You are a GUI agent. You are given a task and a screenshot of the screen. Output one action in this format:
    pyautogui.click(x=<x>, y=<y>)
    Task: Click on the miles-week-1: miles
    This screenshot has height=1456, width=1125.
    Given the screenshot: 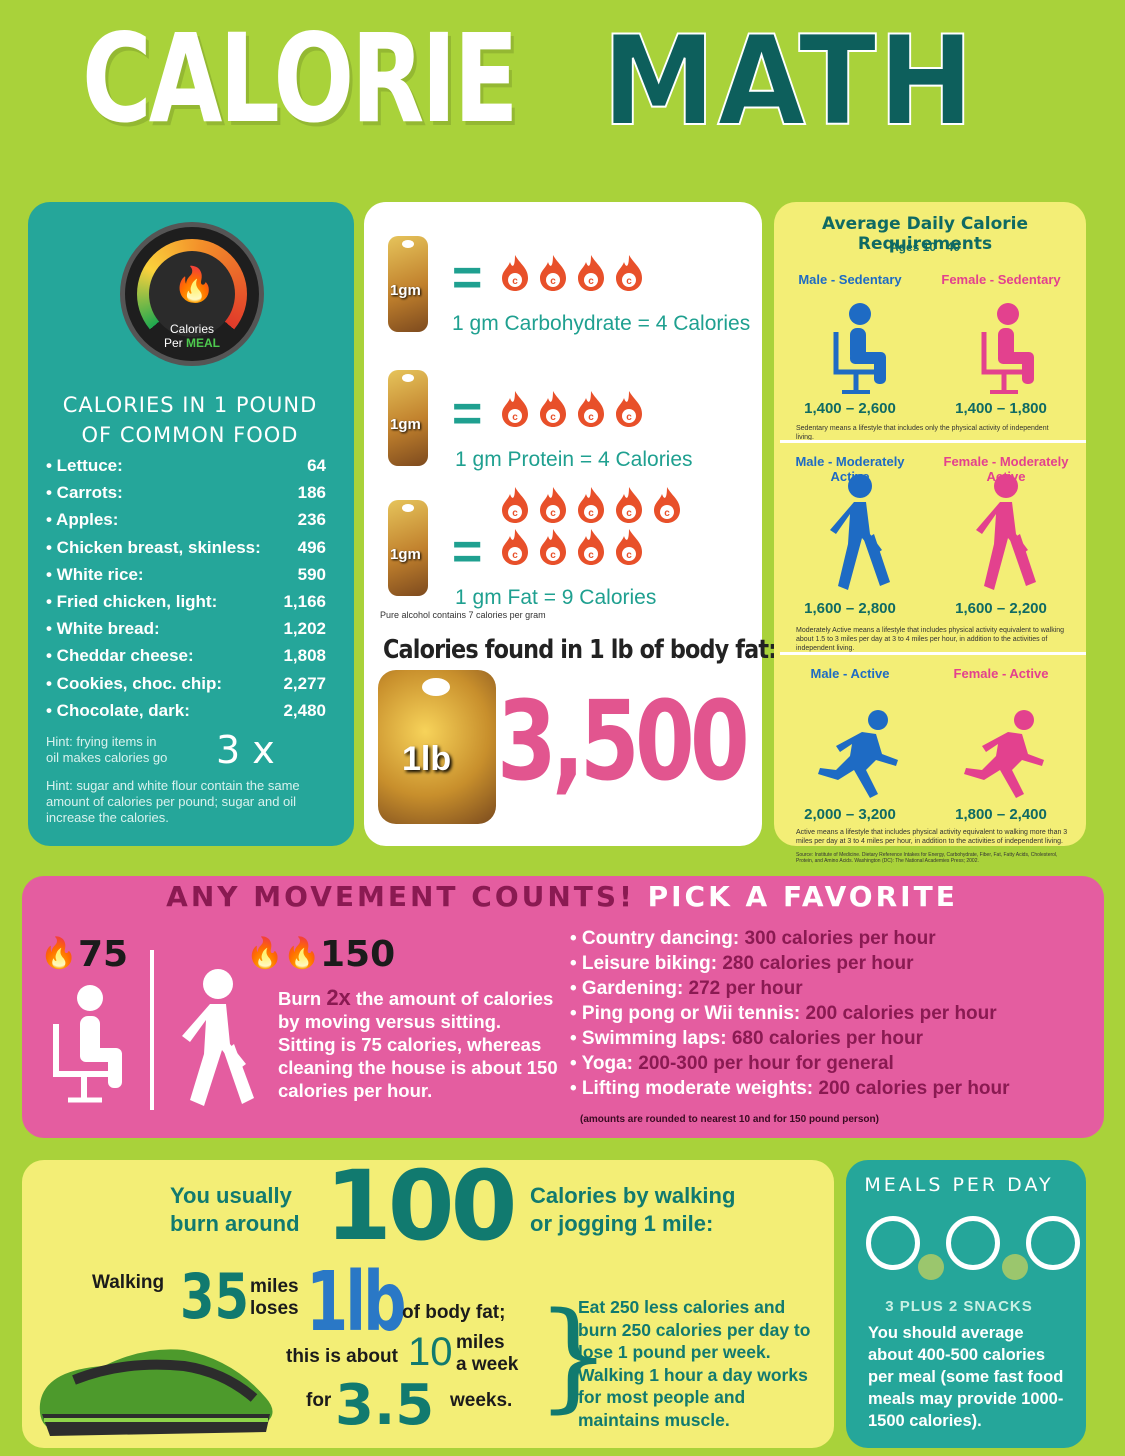 What is the action you would take?
    pyautogui.click(x=480, y=1342)
    